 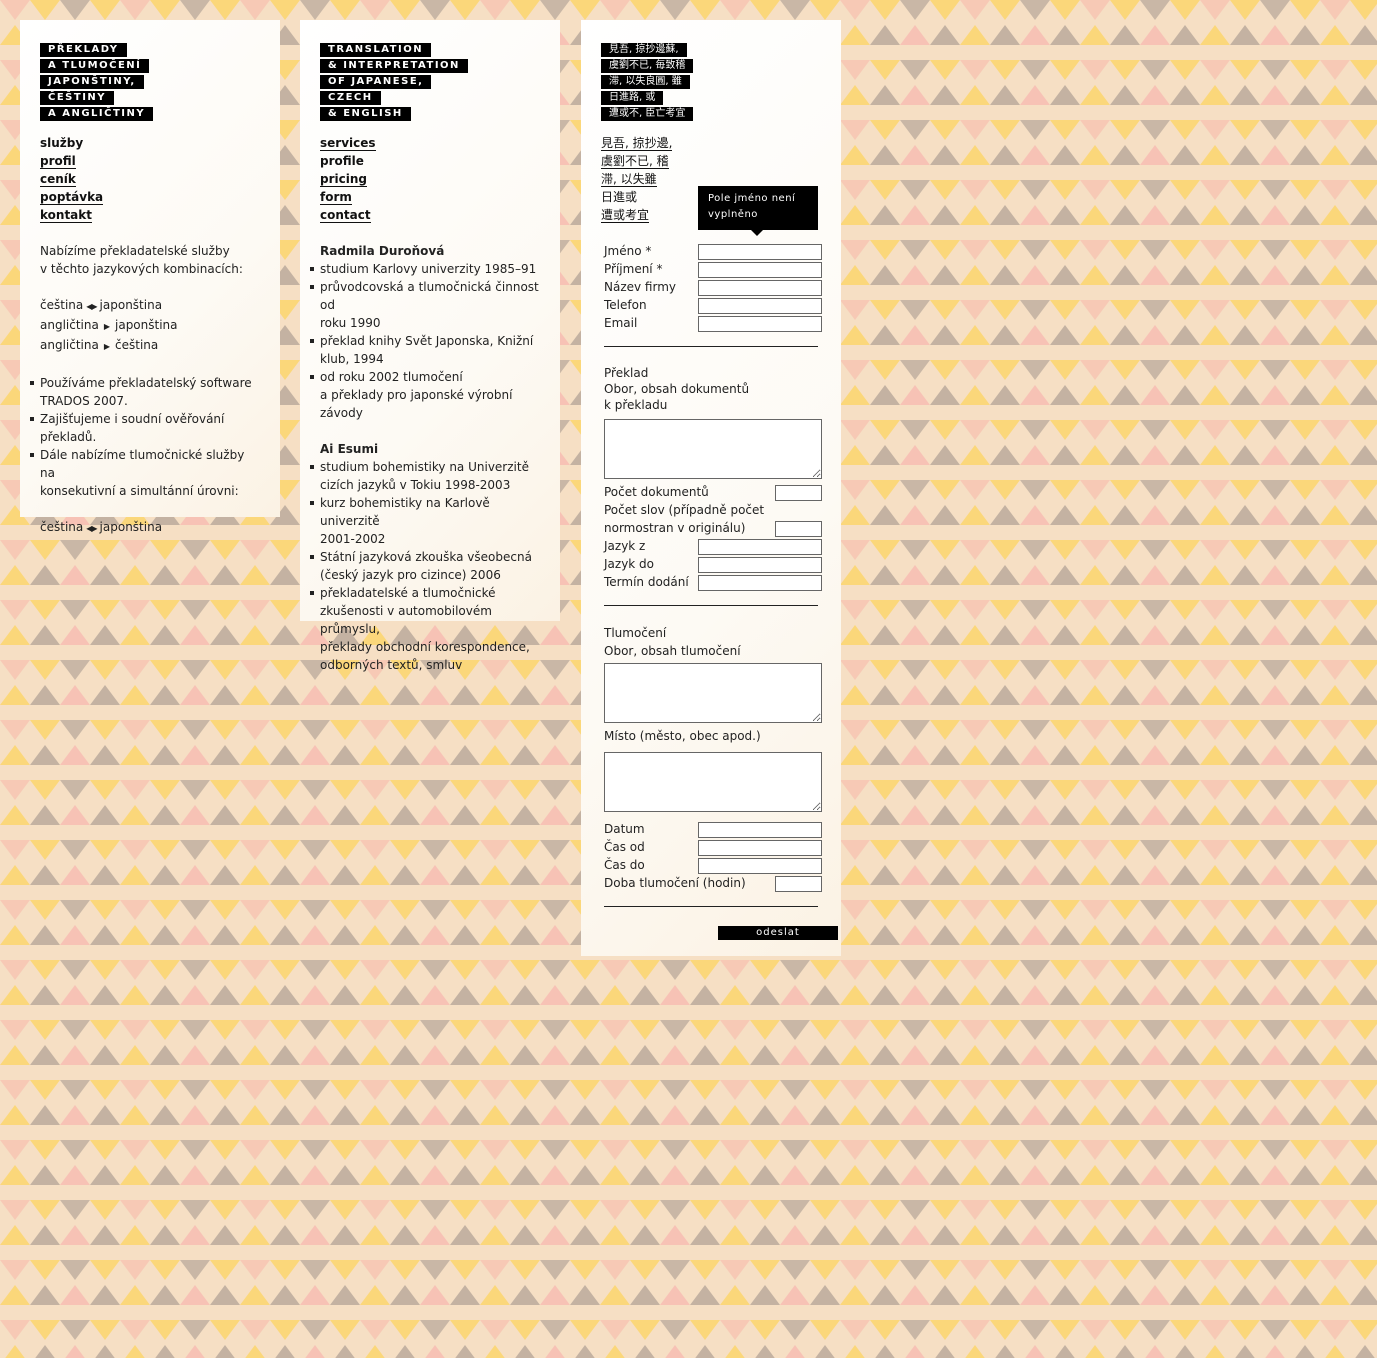 What do you see at coordinates (625, 546) in the screenshot?
I see `field-label: Jazyk z` at bounding box center [625, 546].